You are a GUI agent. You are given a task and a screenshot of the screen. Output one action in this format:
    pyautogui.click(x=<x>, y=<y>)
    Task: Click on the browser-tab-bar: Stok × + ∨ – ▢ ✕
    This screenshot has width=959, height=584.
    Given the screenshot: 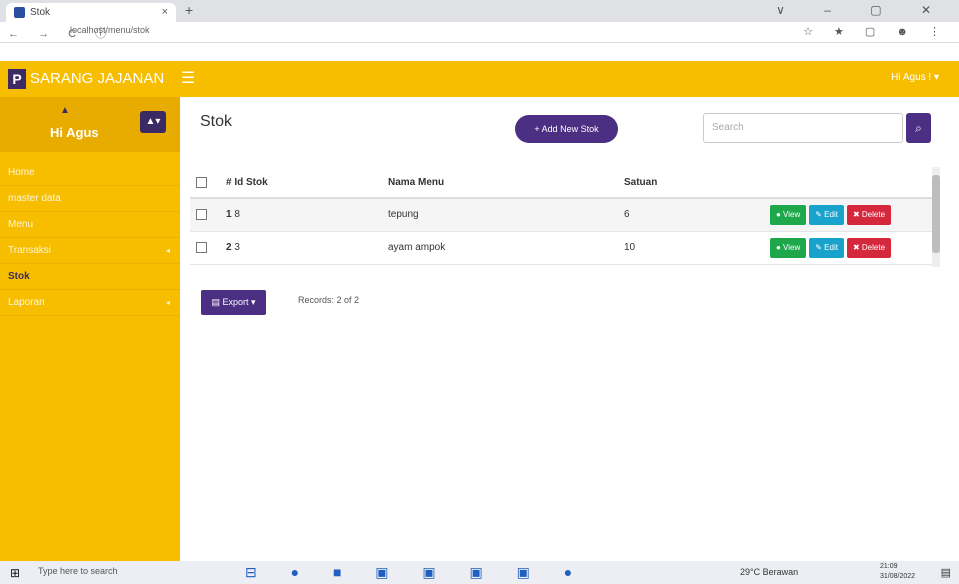 What is the action you would take?
    pyautogui.click(x=479, y=11)
    